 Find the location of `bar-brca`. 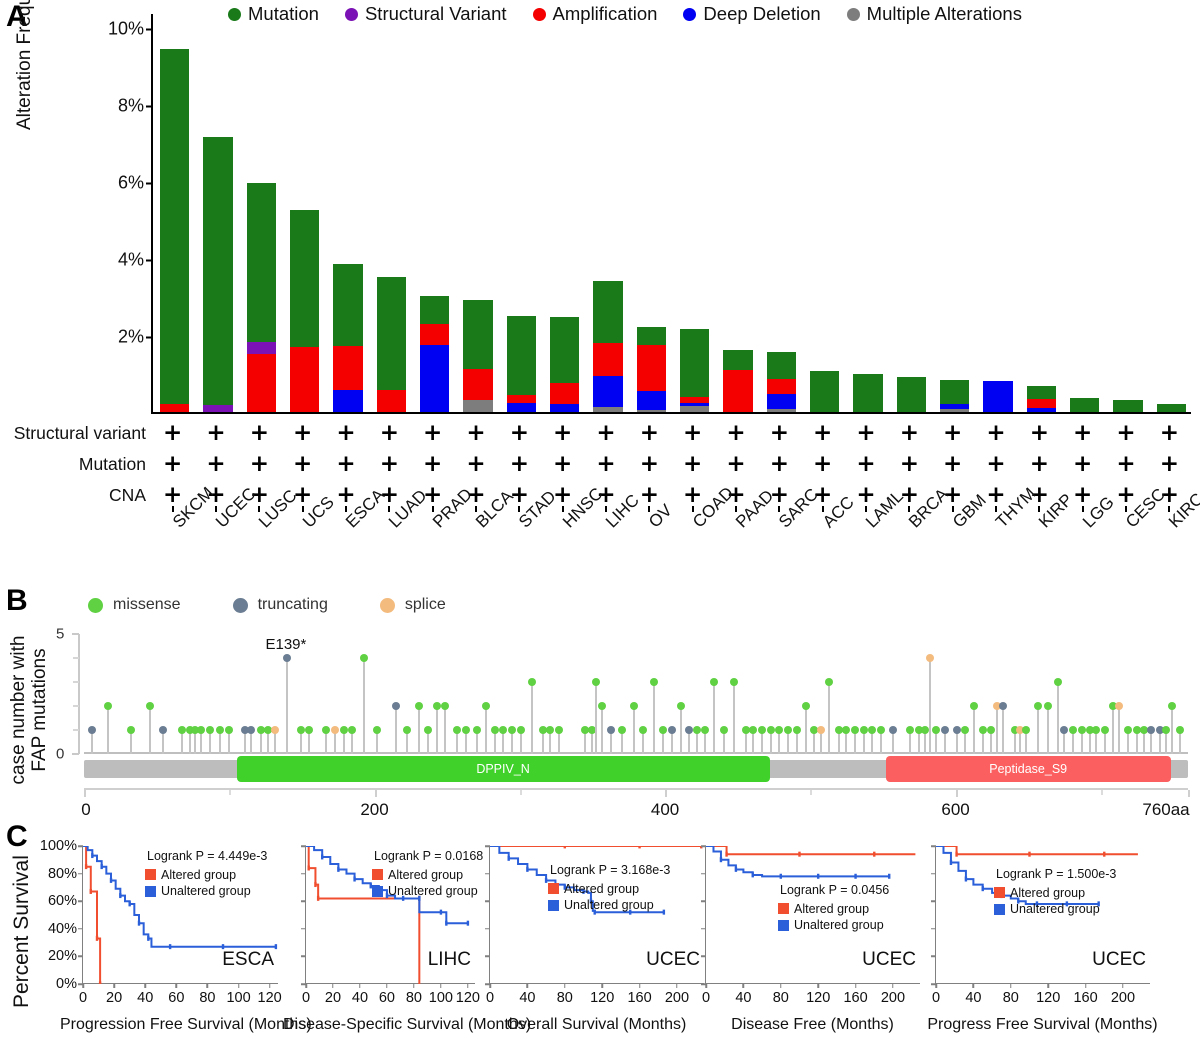

bar-brca is located at coordinates (911, 394).